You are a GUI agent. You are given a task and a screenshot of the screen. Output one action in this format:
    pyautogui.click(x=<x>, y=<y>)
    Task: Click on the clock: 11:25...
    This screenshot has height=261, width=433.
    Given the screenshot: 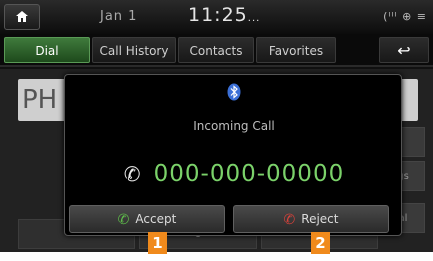 What is the action you would take?
    pyautogui.click(x=224, y=15)
    